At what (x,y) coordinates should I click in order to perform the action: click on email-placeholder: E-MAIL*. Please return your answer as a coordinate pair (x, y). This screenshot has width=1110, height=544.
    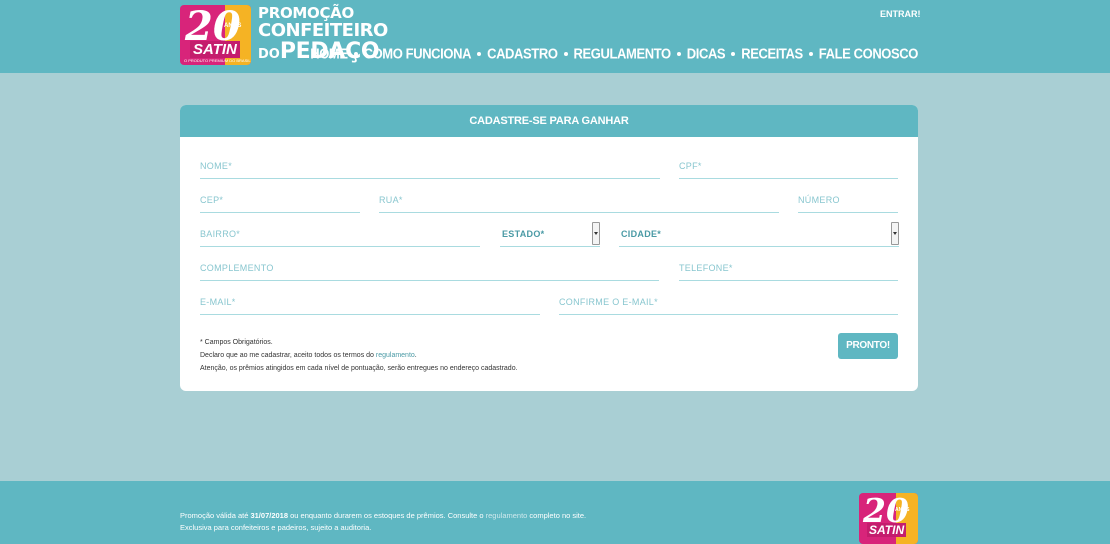
    Looking at the image, I should click on (218, 302).